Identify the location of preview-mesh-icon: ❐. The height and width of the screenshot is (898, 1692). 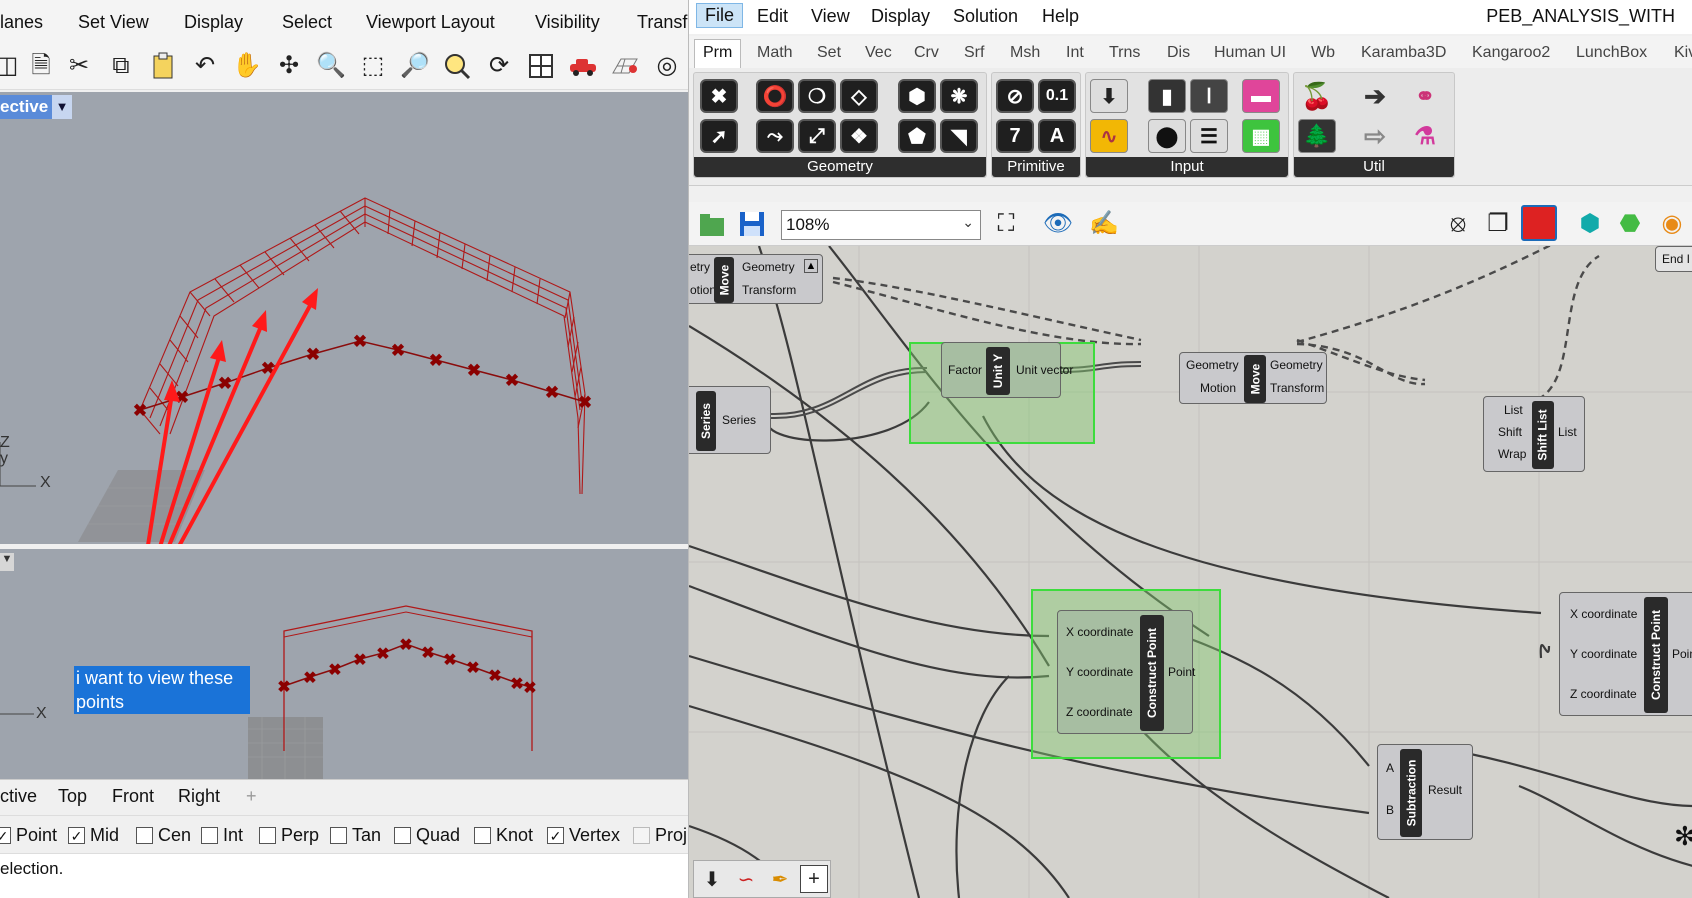
(1498, 224).